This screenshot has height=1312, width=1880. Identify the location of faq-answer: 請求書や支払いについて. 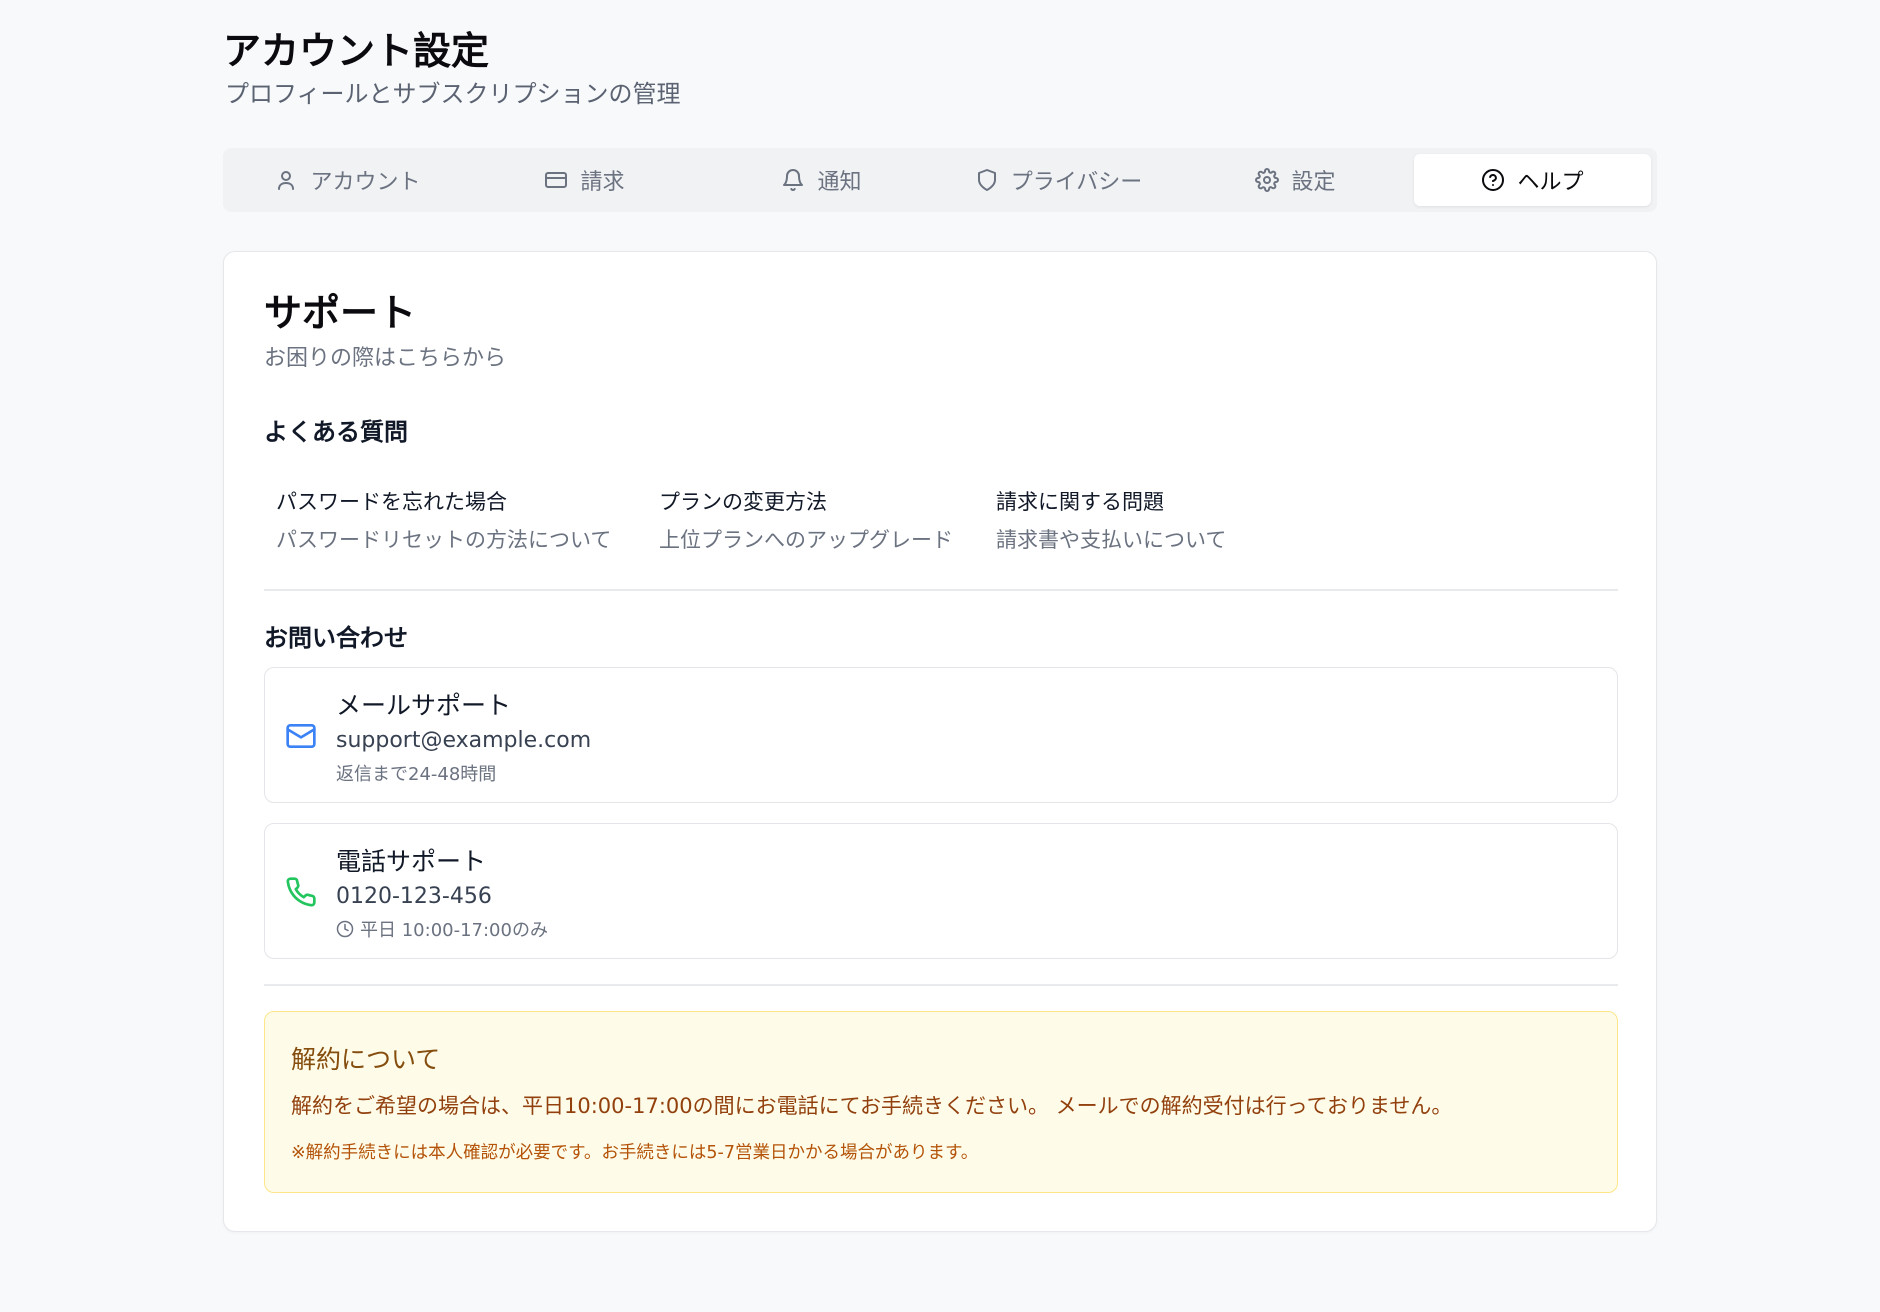
(1111, 540).